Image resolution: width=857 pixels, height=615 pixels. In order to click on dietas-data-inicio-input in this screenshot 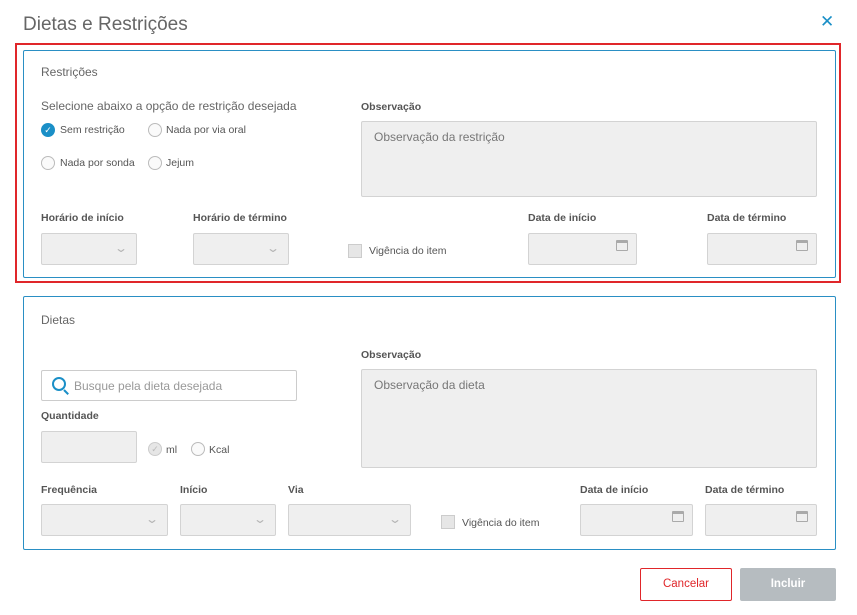, I will do `click(636, 520)`.